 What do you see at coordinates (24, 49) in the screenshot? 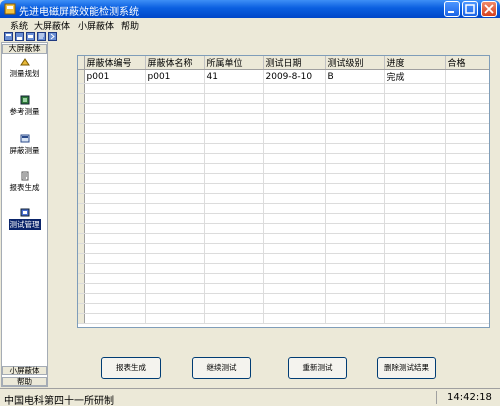
I see `sidebar-header-large-shield: 大屏蔽体` at bounding box center [24, 49].